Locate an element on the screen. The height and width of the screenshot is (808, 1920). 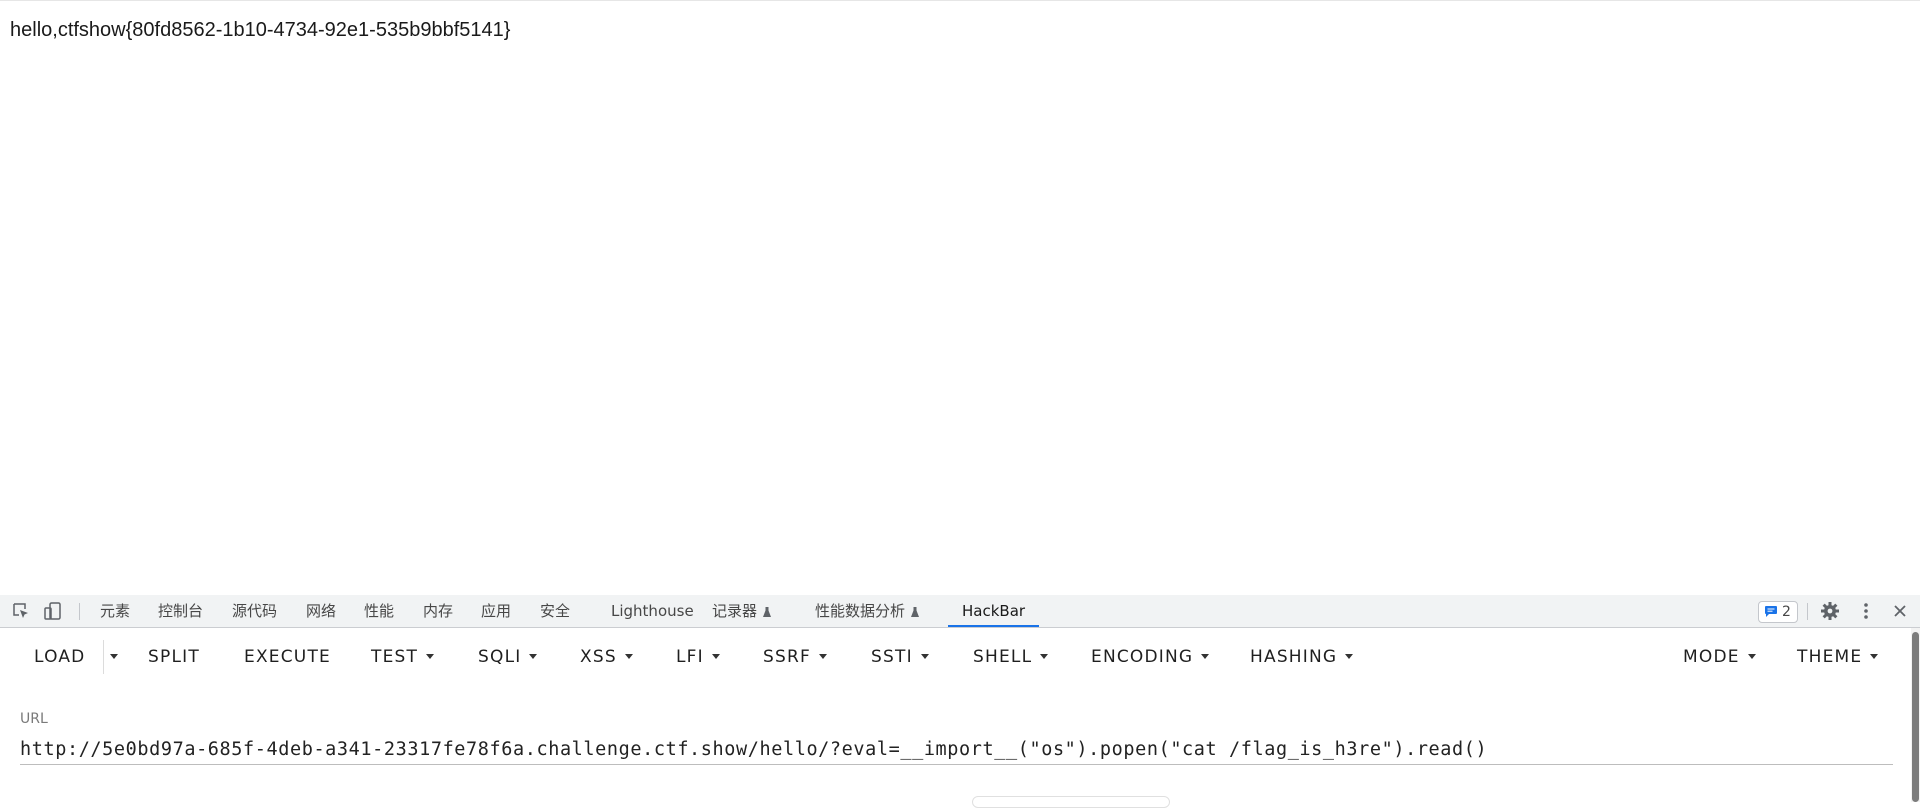
load-dropdown-caret-icon is located at coordinates (114, 656).